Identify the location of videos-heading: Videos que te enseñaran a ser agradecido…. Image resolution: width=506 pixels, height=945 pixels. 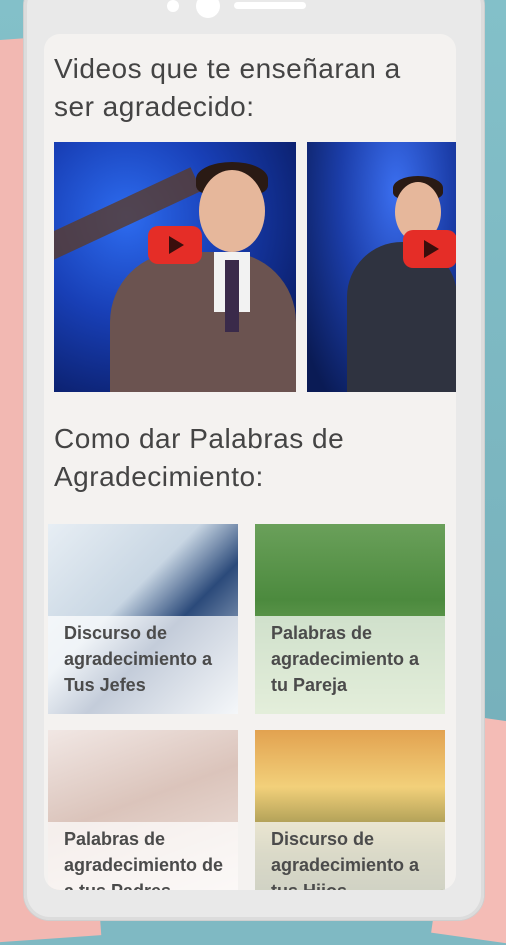
(227, 87).